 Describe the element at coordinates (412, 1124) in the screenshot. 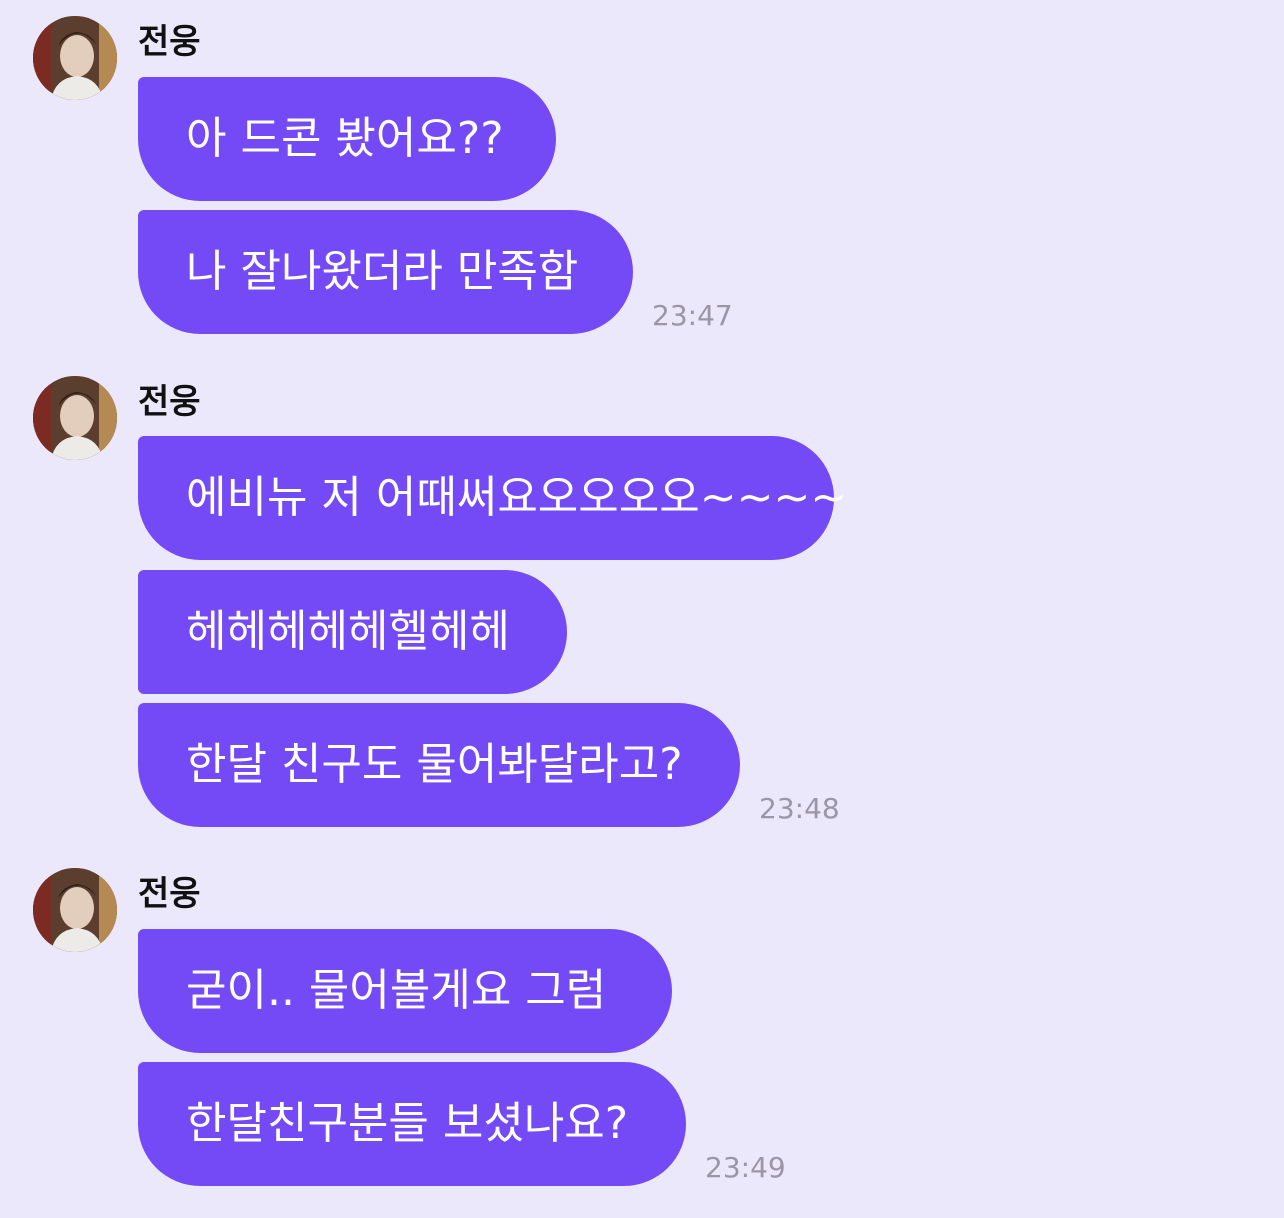

I see `message-bubble: 한달친구분들 보셨나요?` at that location.